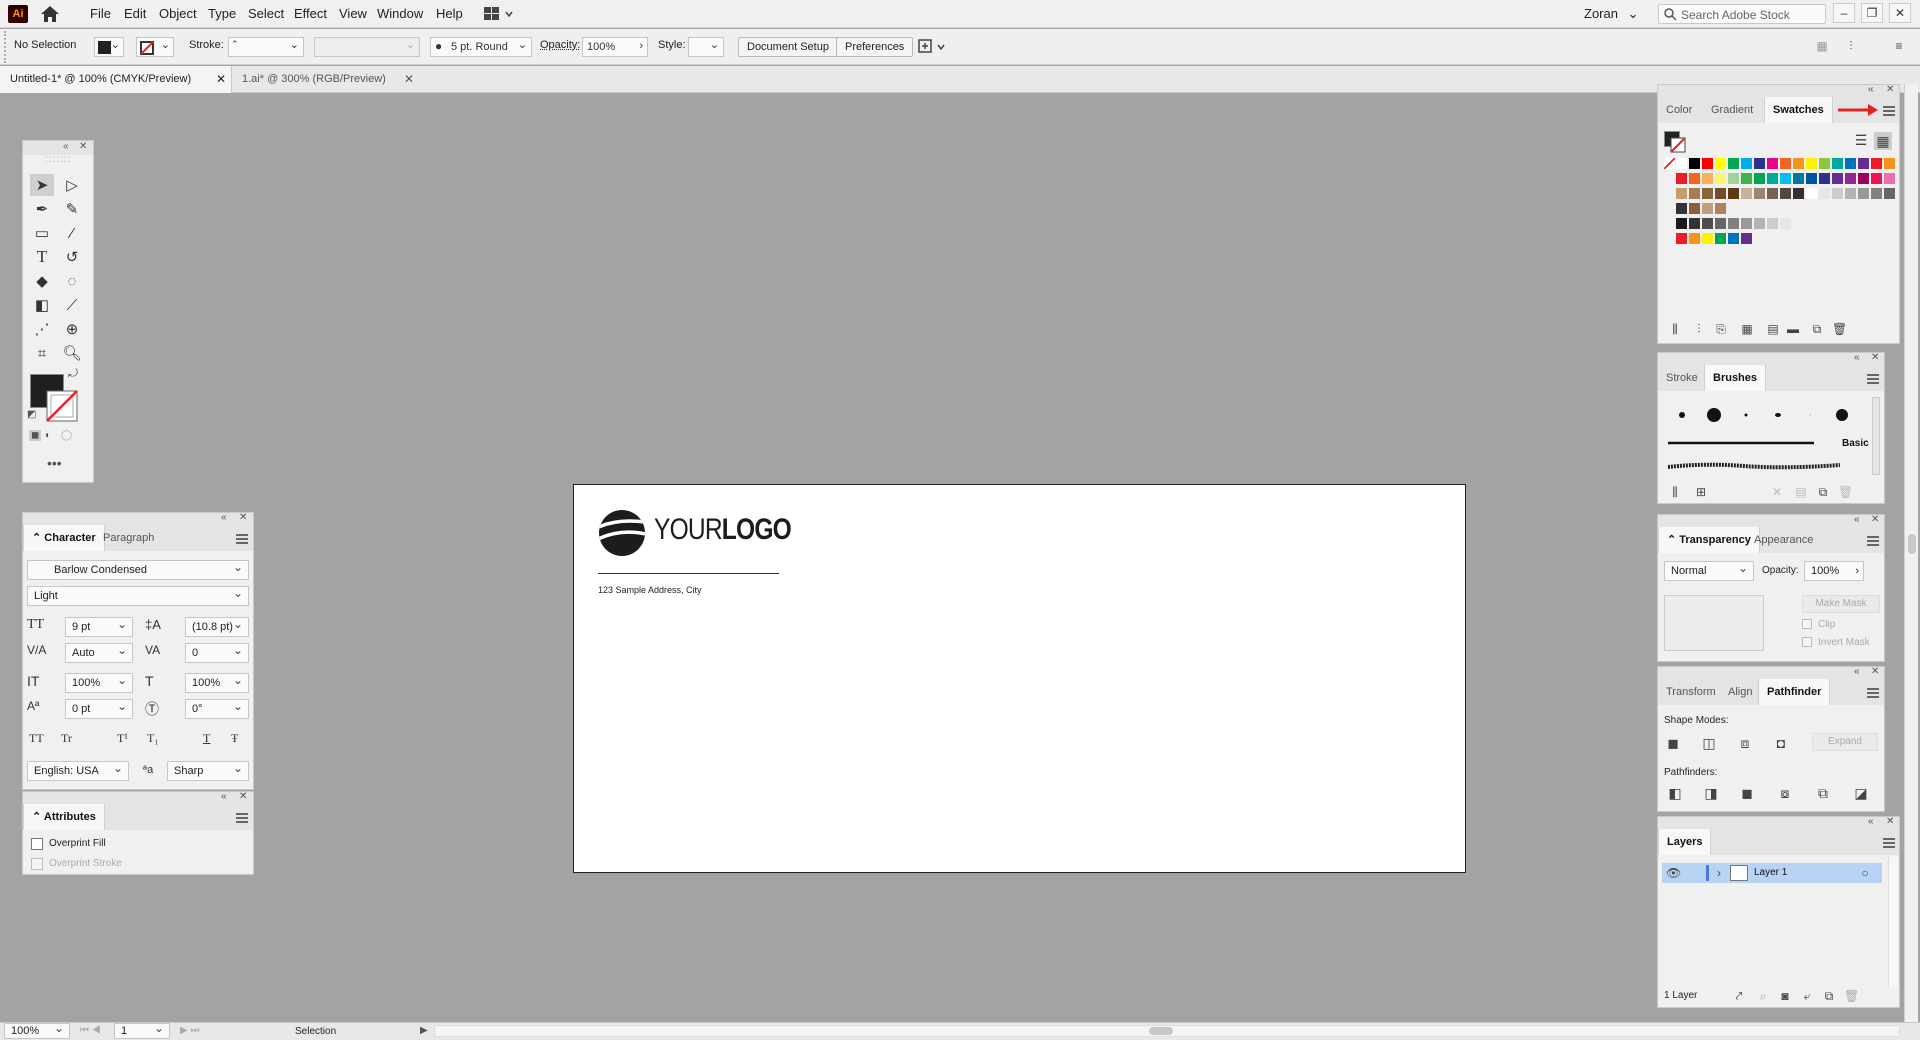 The height and width of the screenshot is (1040, 1920). Describe the element at coordinates (1745, 743) in the screenshot. I see `intersect-icon: ⧈` at that location.